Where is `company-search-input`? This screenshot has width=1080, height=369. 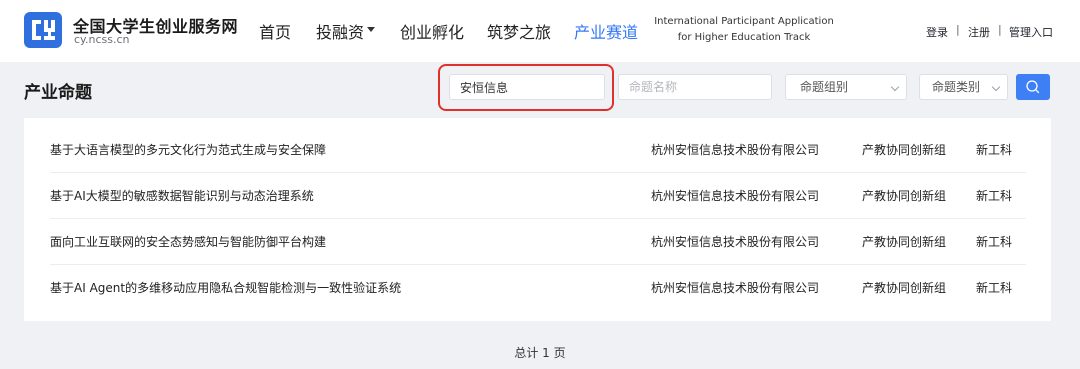 company-search-input is located at coordinates (527, 87).